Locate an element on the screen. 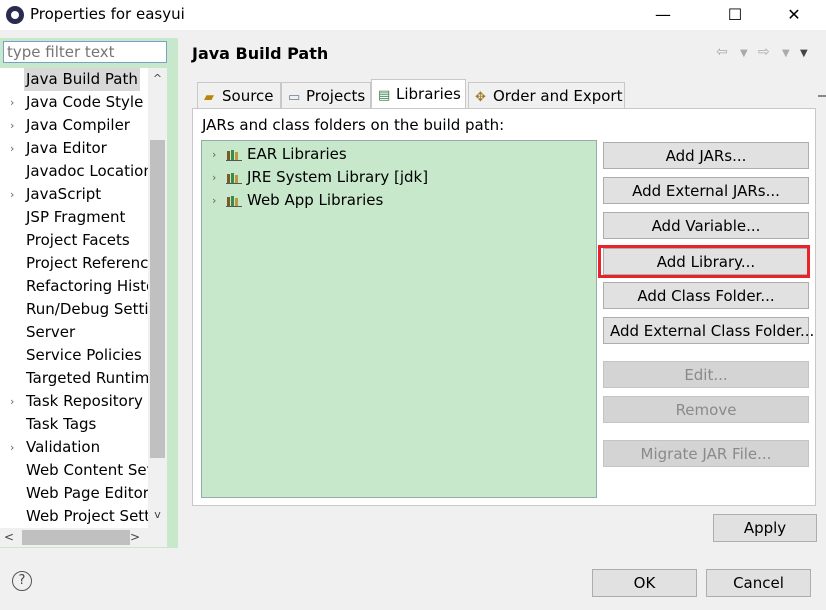  sidebar-item-label: Project References is located at coordinates (87, 263).